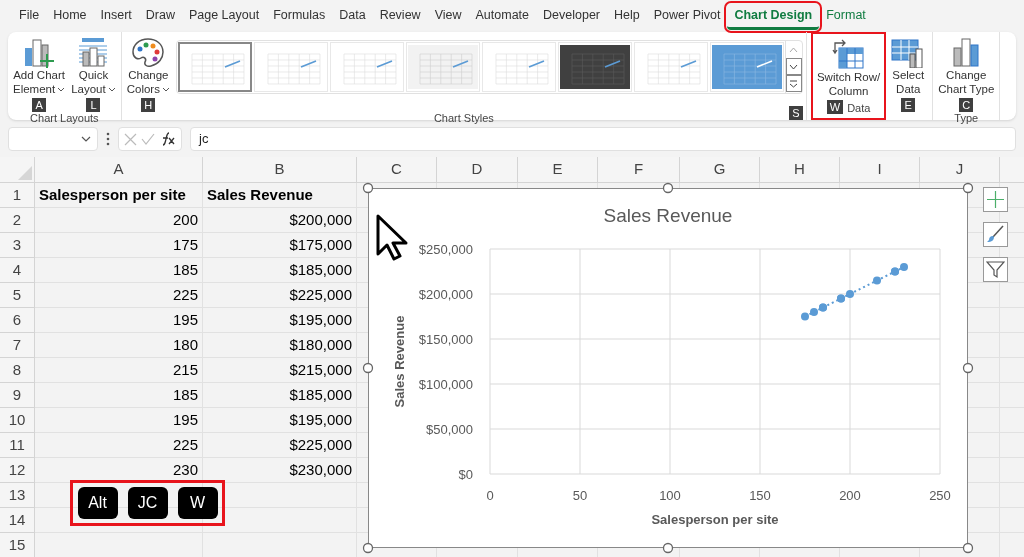  I want to click on axis-tick-label: 250, so click(940, 495).